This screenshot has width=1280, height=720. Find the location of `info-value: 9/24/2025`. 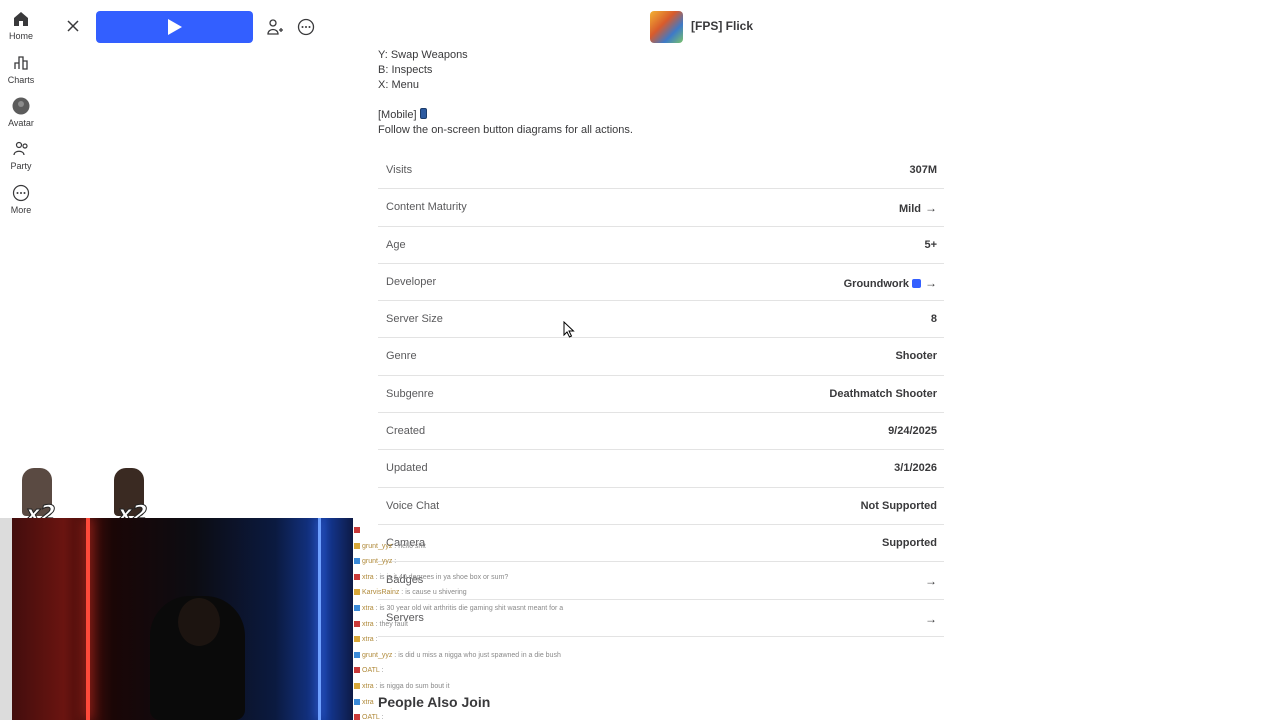

info-value: 9/24/2025 is located at coordinates (912, 431).